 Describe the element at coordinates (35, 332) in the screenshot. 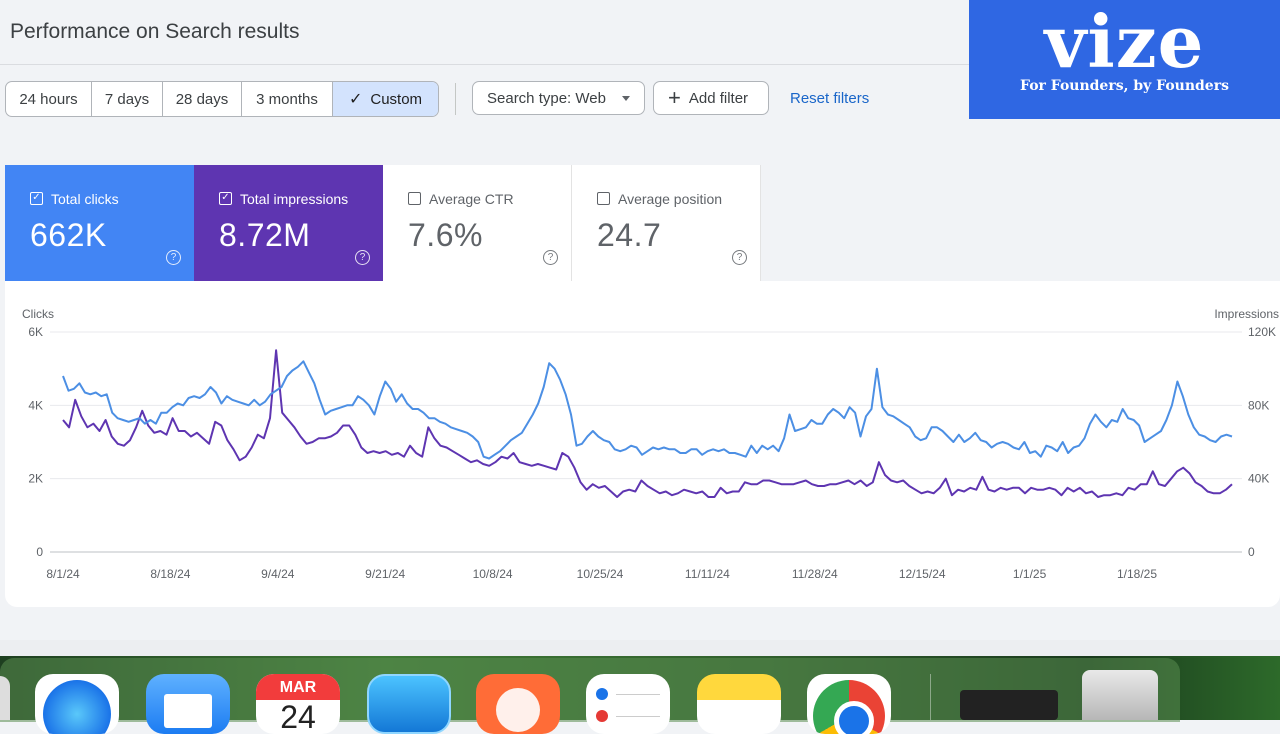

I see `y-left-tick-label: 6K` at that location.